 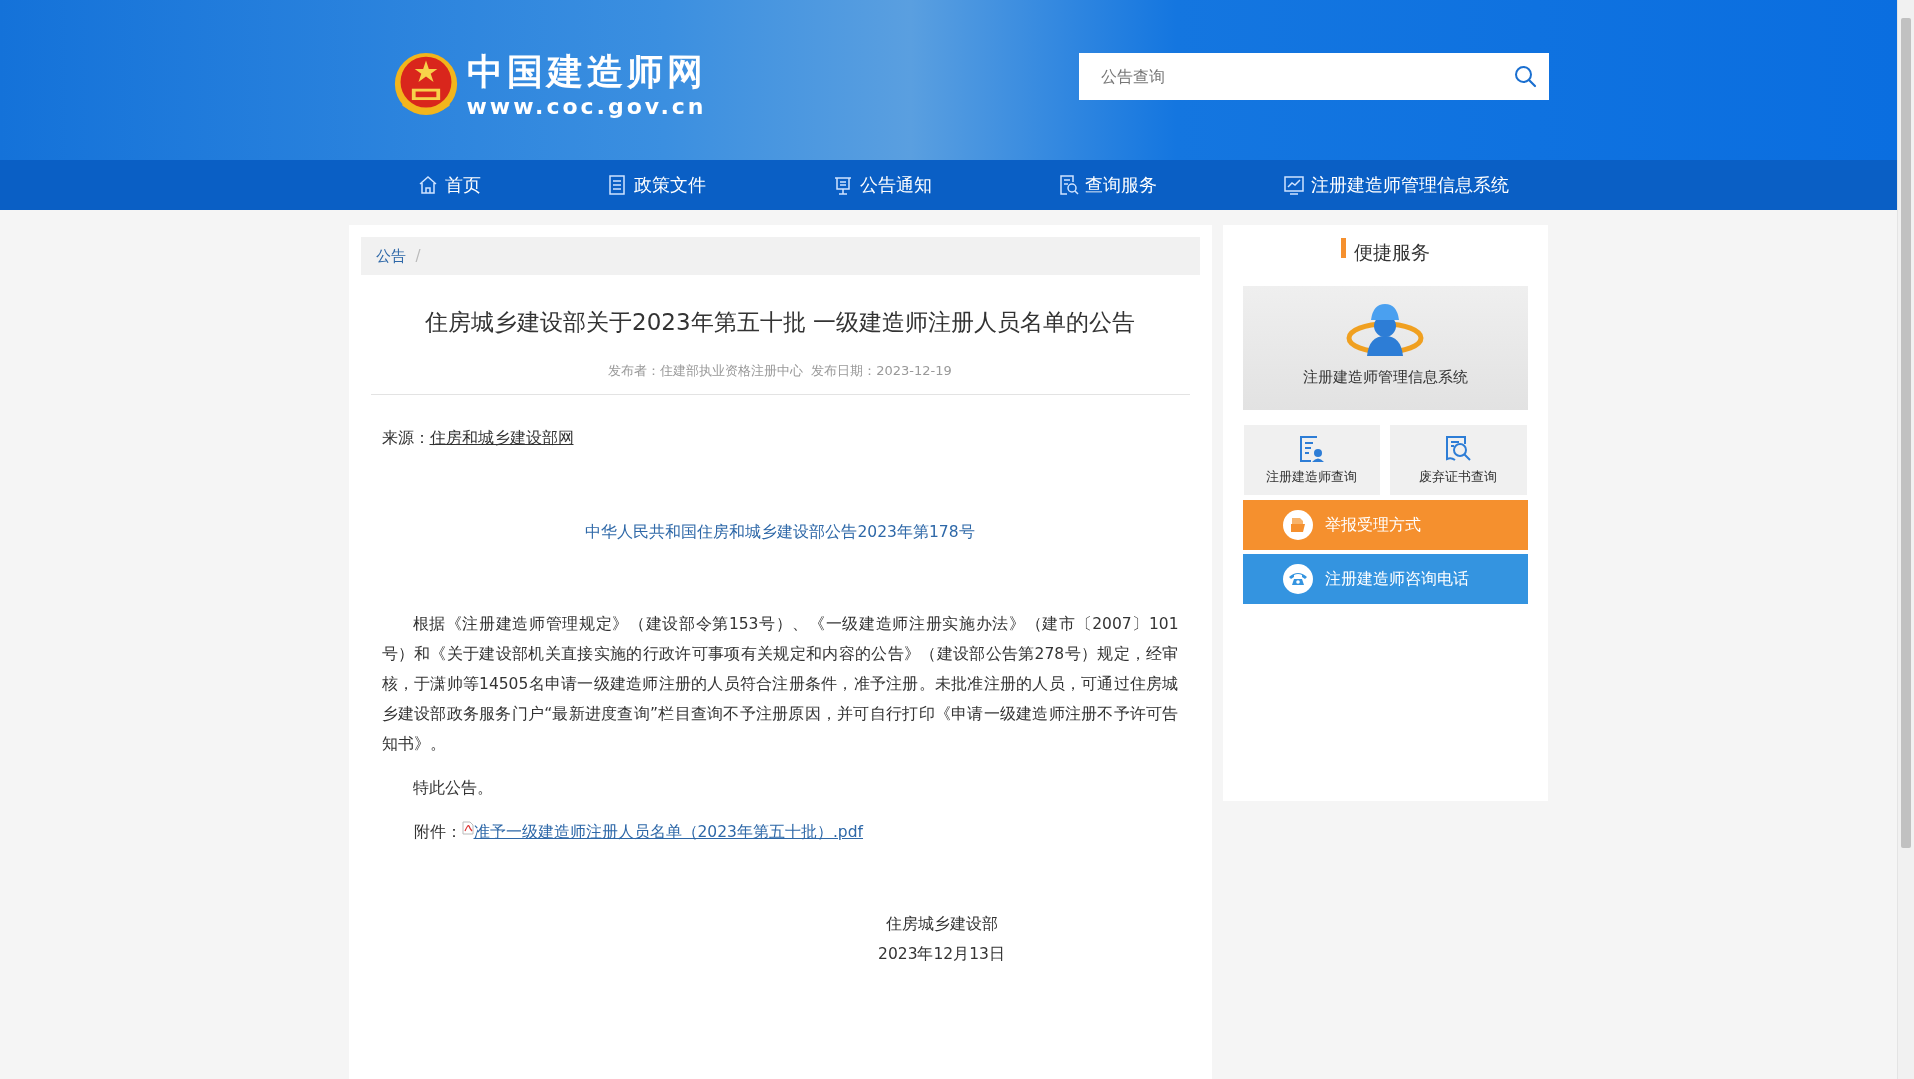 I want to click on article-title: 住房城乡建设部关于2023年第五十批 一级建造师注册人员名单的公告, so click(x=780, y=322).